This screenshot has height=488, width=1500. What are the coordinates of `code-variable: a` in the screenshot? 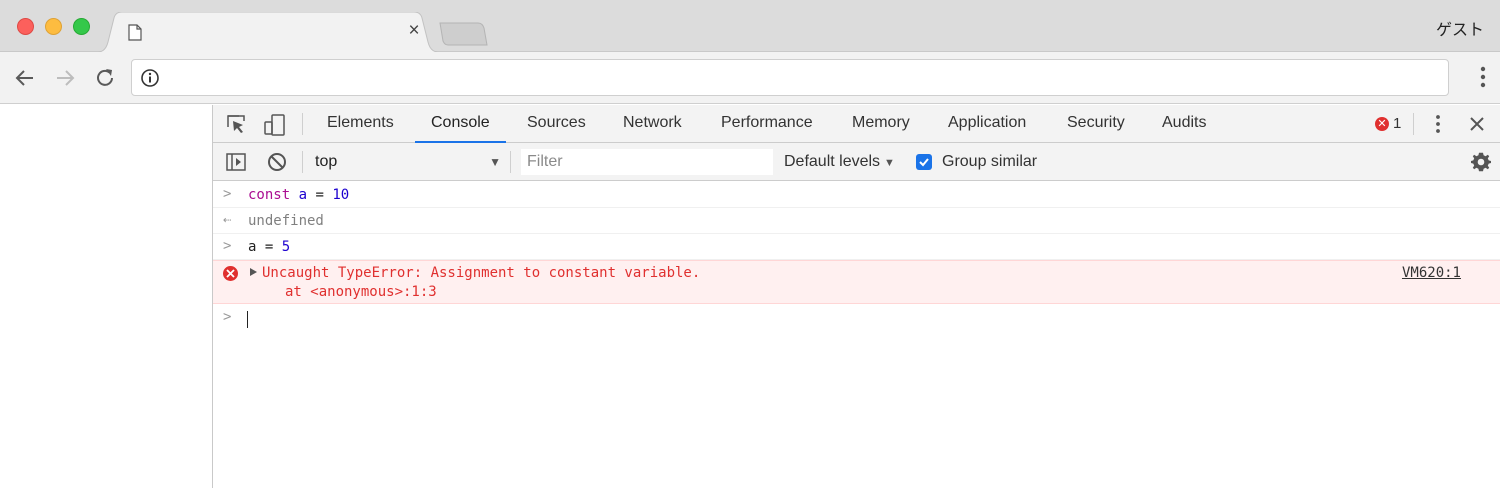 It's located at (303, 195).